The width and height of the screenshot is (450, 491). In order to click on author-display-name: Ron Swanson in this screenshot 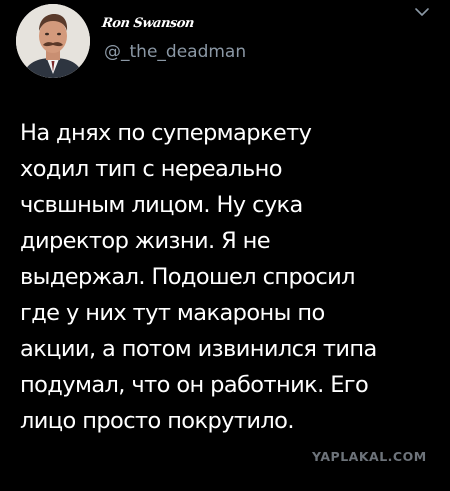, I will do `click(148, 23)`.